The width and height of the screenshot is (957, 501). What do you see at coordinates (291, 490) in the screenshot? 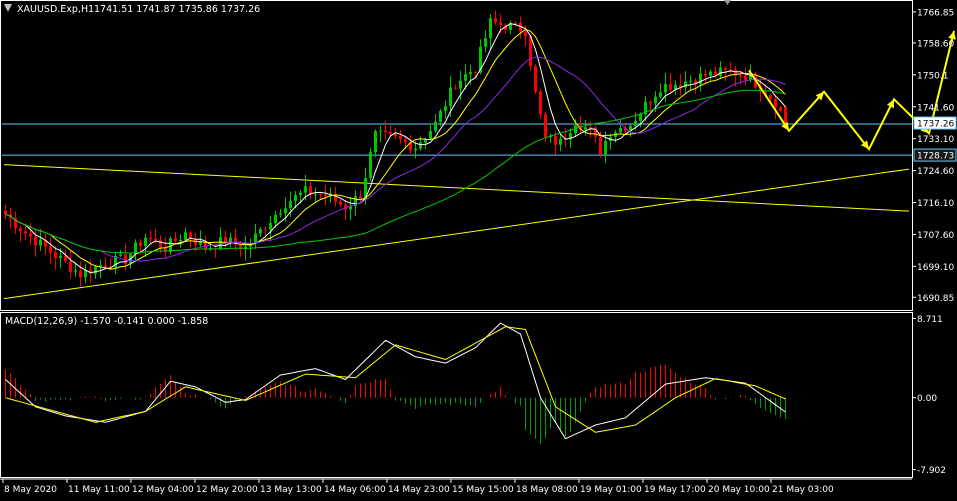
I see `time-tick-label: 13 May 13:00` at bounding box center [291, 490].